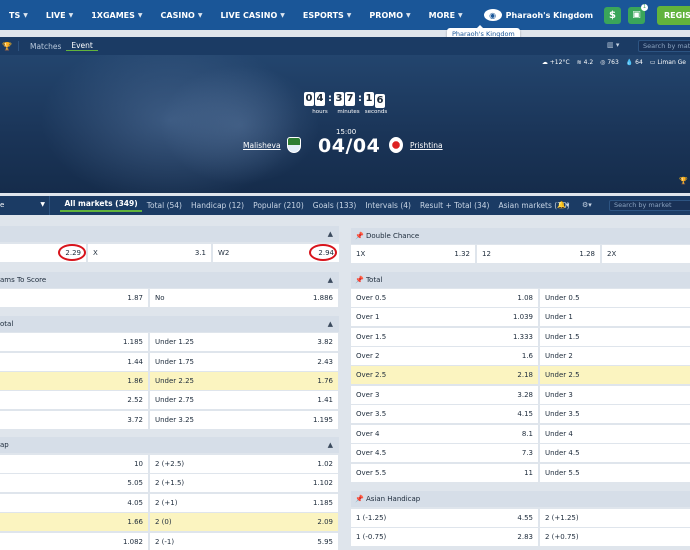 This screenshot has height=550, width=690. I want to click on table-row: 5.05 2 (+1.5) 1.102, so click(170, 483).